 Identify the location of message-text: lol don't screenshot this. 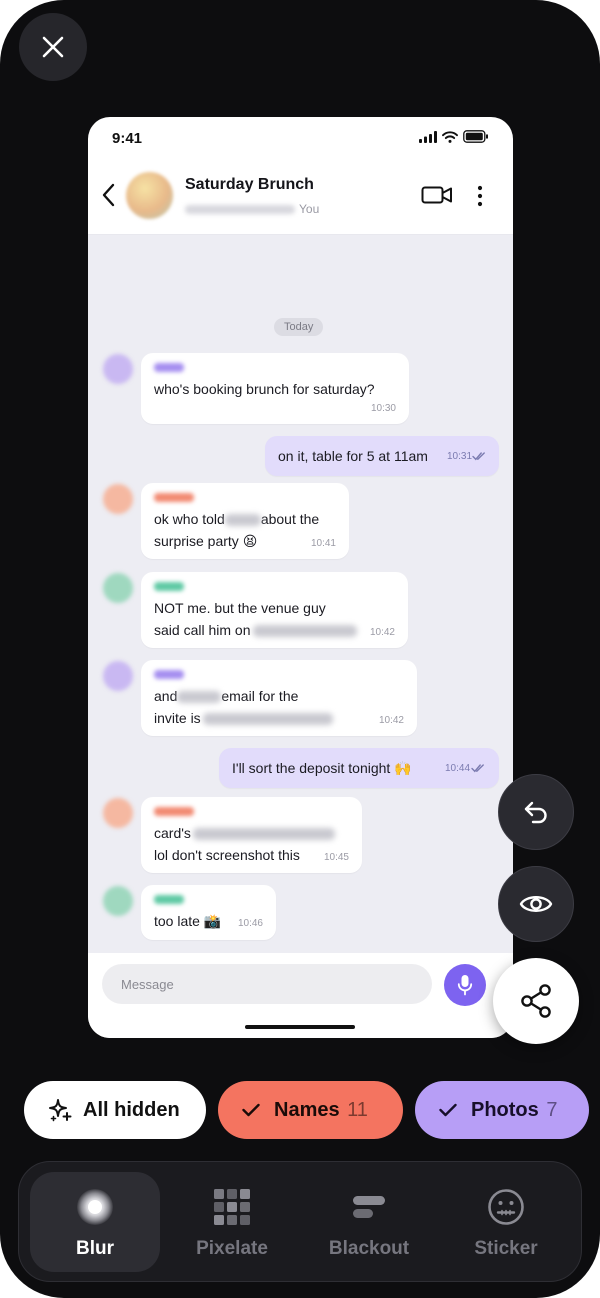
(227, 855).